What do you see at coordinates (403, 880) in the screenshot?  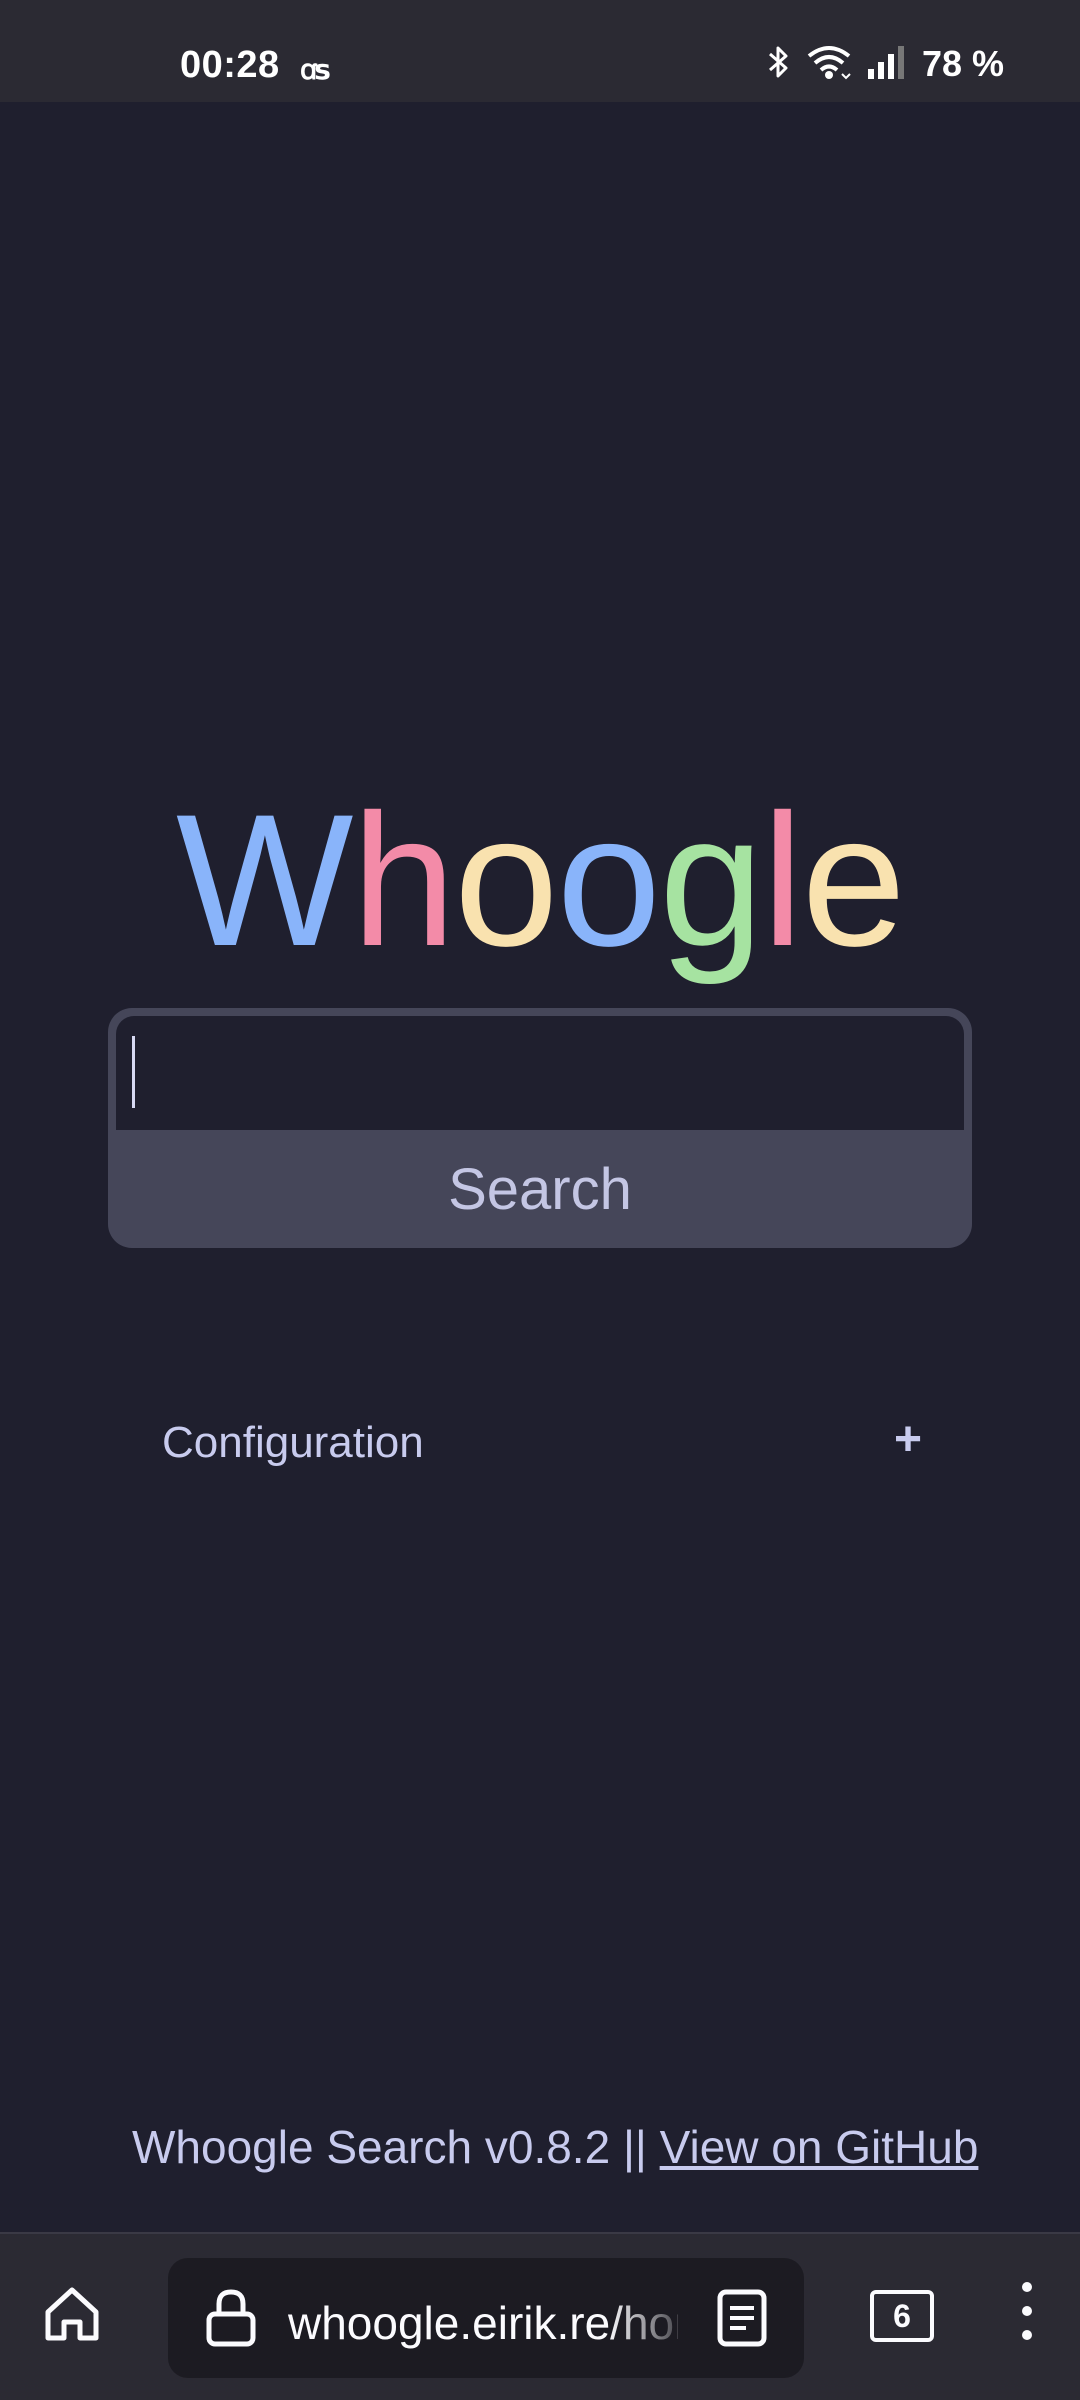 I see `logo-letter: h` at bounding box center [403, 880].